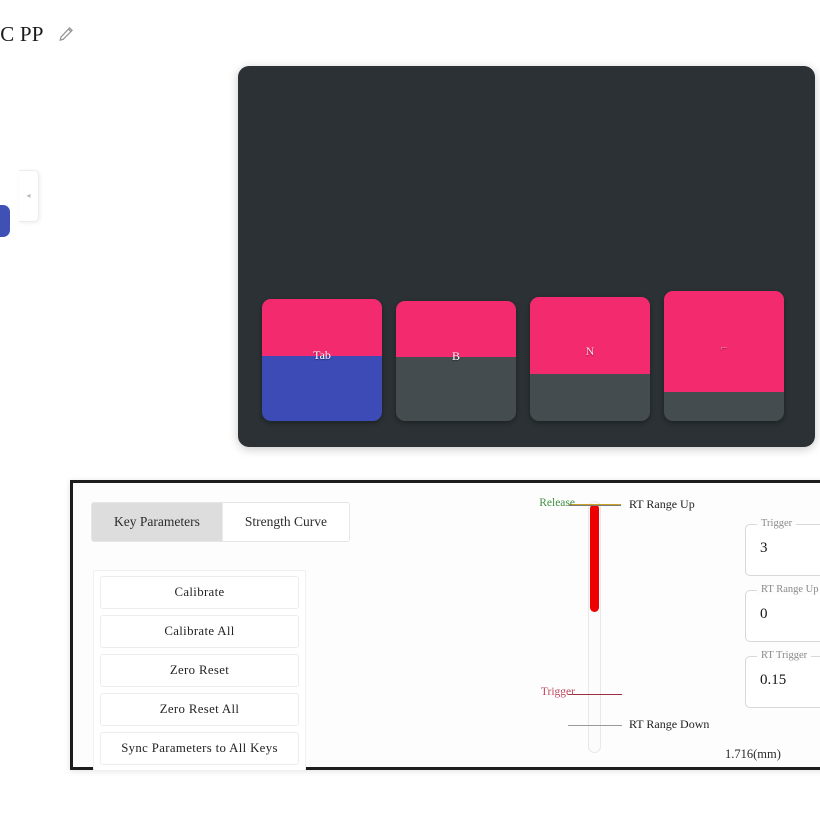 Image resolution: width=820 pixels, height=820 pixels. I want to click on slider-track, so click(594, 627).